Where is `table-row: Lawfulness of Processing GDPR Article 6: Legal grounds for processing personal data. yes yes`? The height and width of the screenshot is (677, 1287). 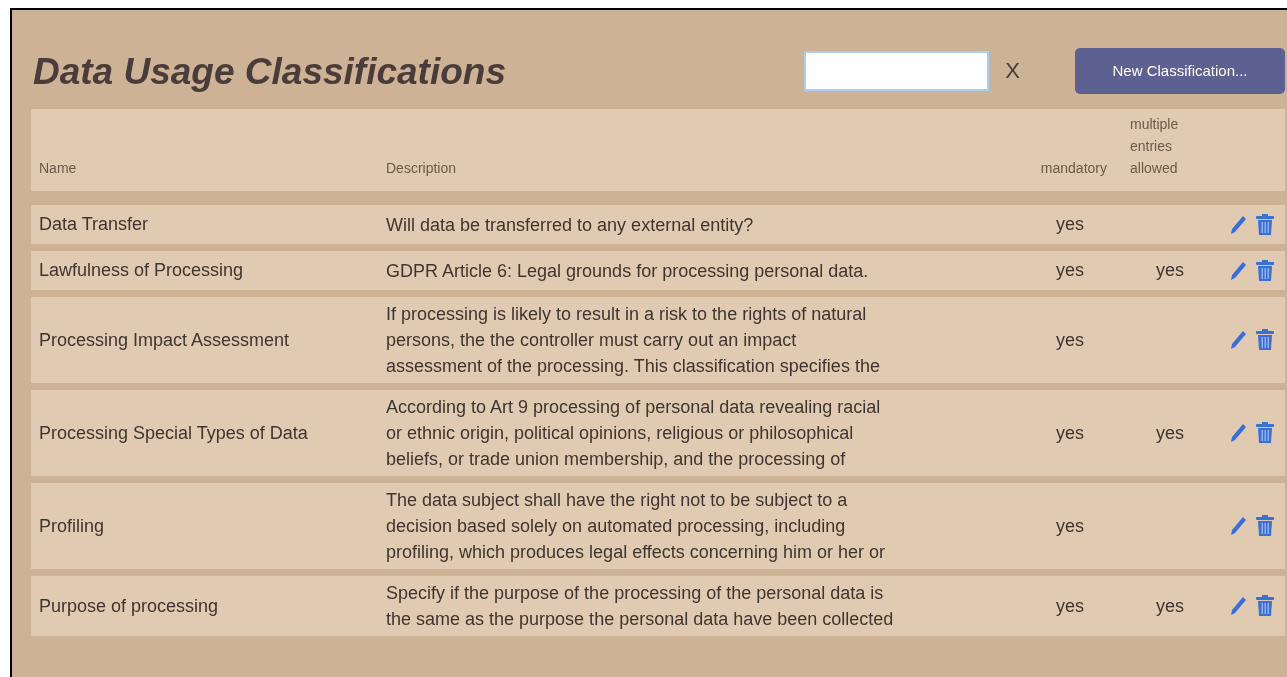
table-row: Lawfulness of Processing GDPR Article 6: Legal grounds for processing personal data. yes yes is located at coordinates (658, 270).